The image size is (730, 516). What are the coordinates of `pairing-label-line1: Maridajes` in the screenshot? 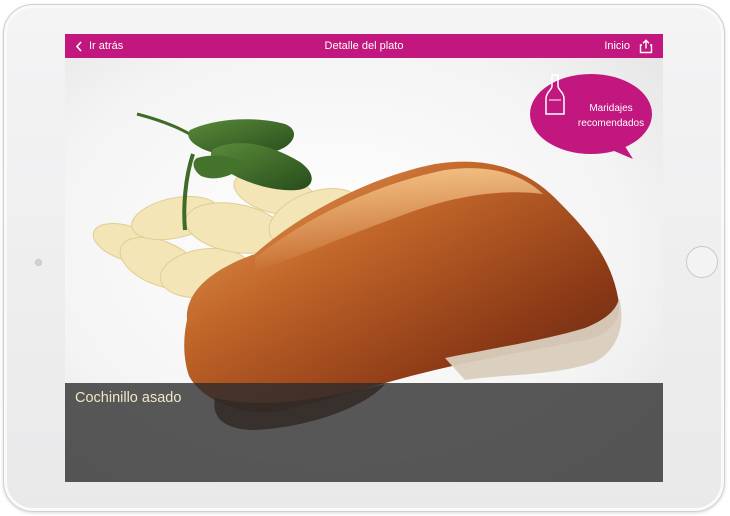 It's located at (611, 108).